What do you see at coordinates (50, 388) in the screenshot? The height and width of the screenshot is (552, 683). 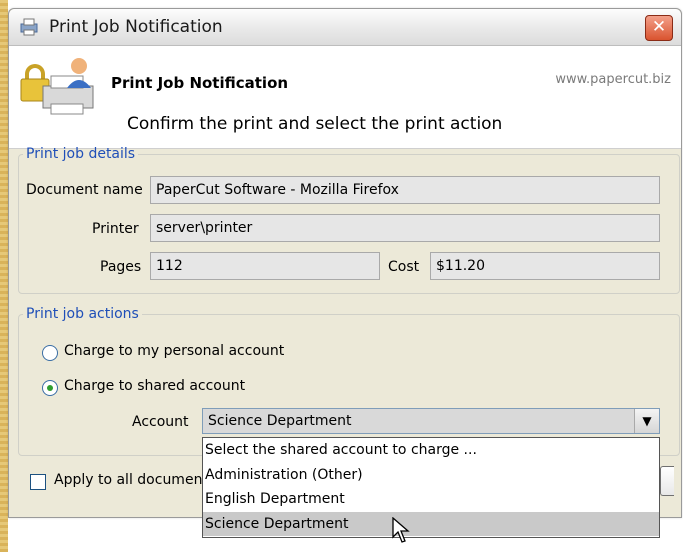 I see `shared-account-radio` at bounding box center [50, 388].